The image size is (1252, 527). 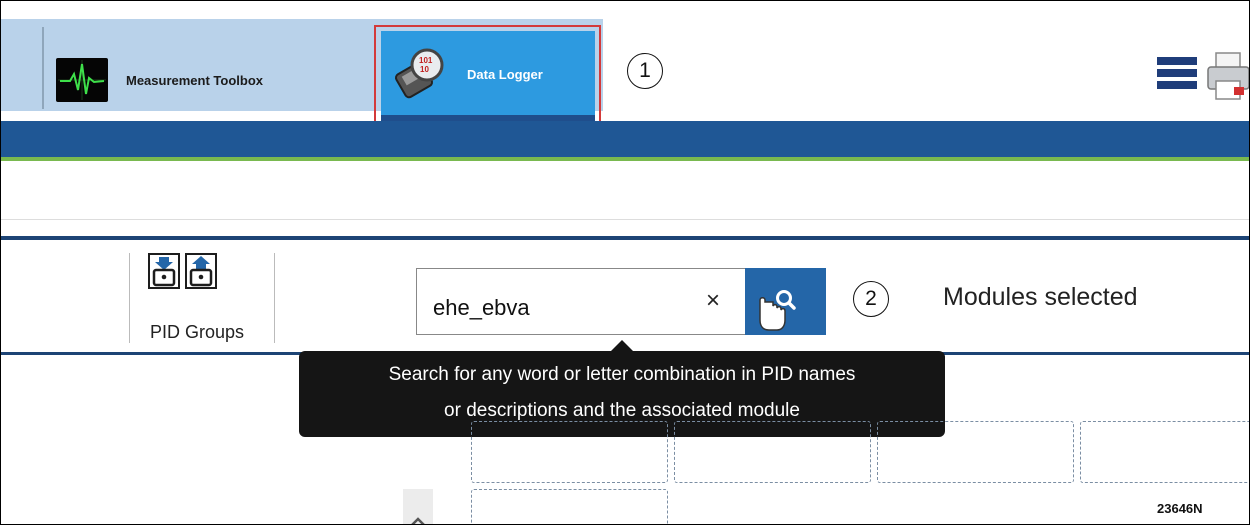 I want to click on callout-marker-2: 2, so click(x=871, y=299).